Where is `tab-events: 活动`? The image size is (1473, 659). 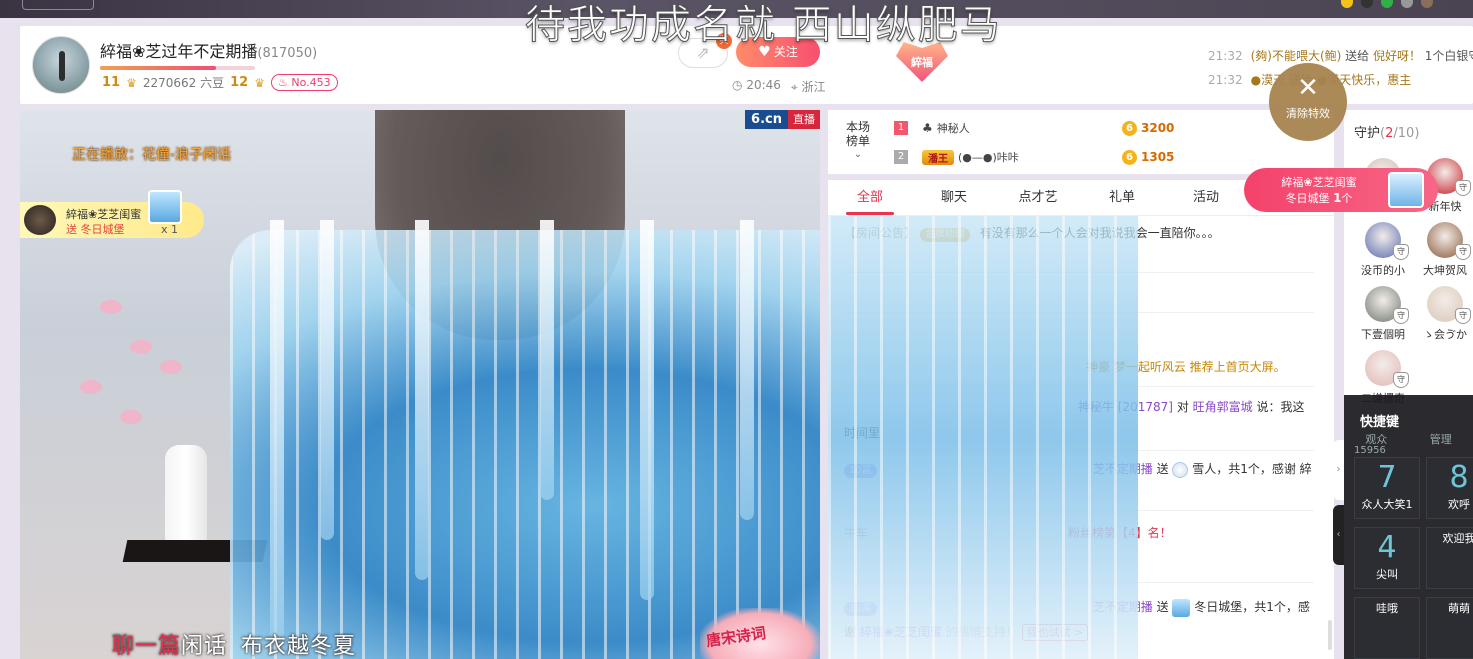
tab-events: 活动 is located at coordinates (1206, 197).